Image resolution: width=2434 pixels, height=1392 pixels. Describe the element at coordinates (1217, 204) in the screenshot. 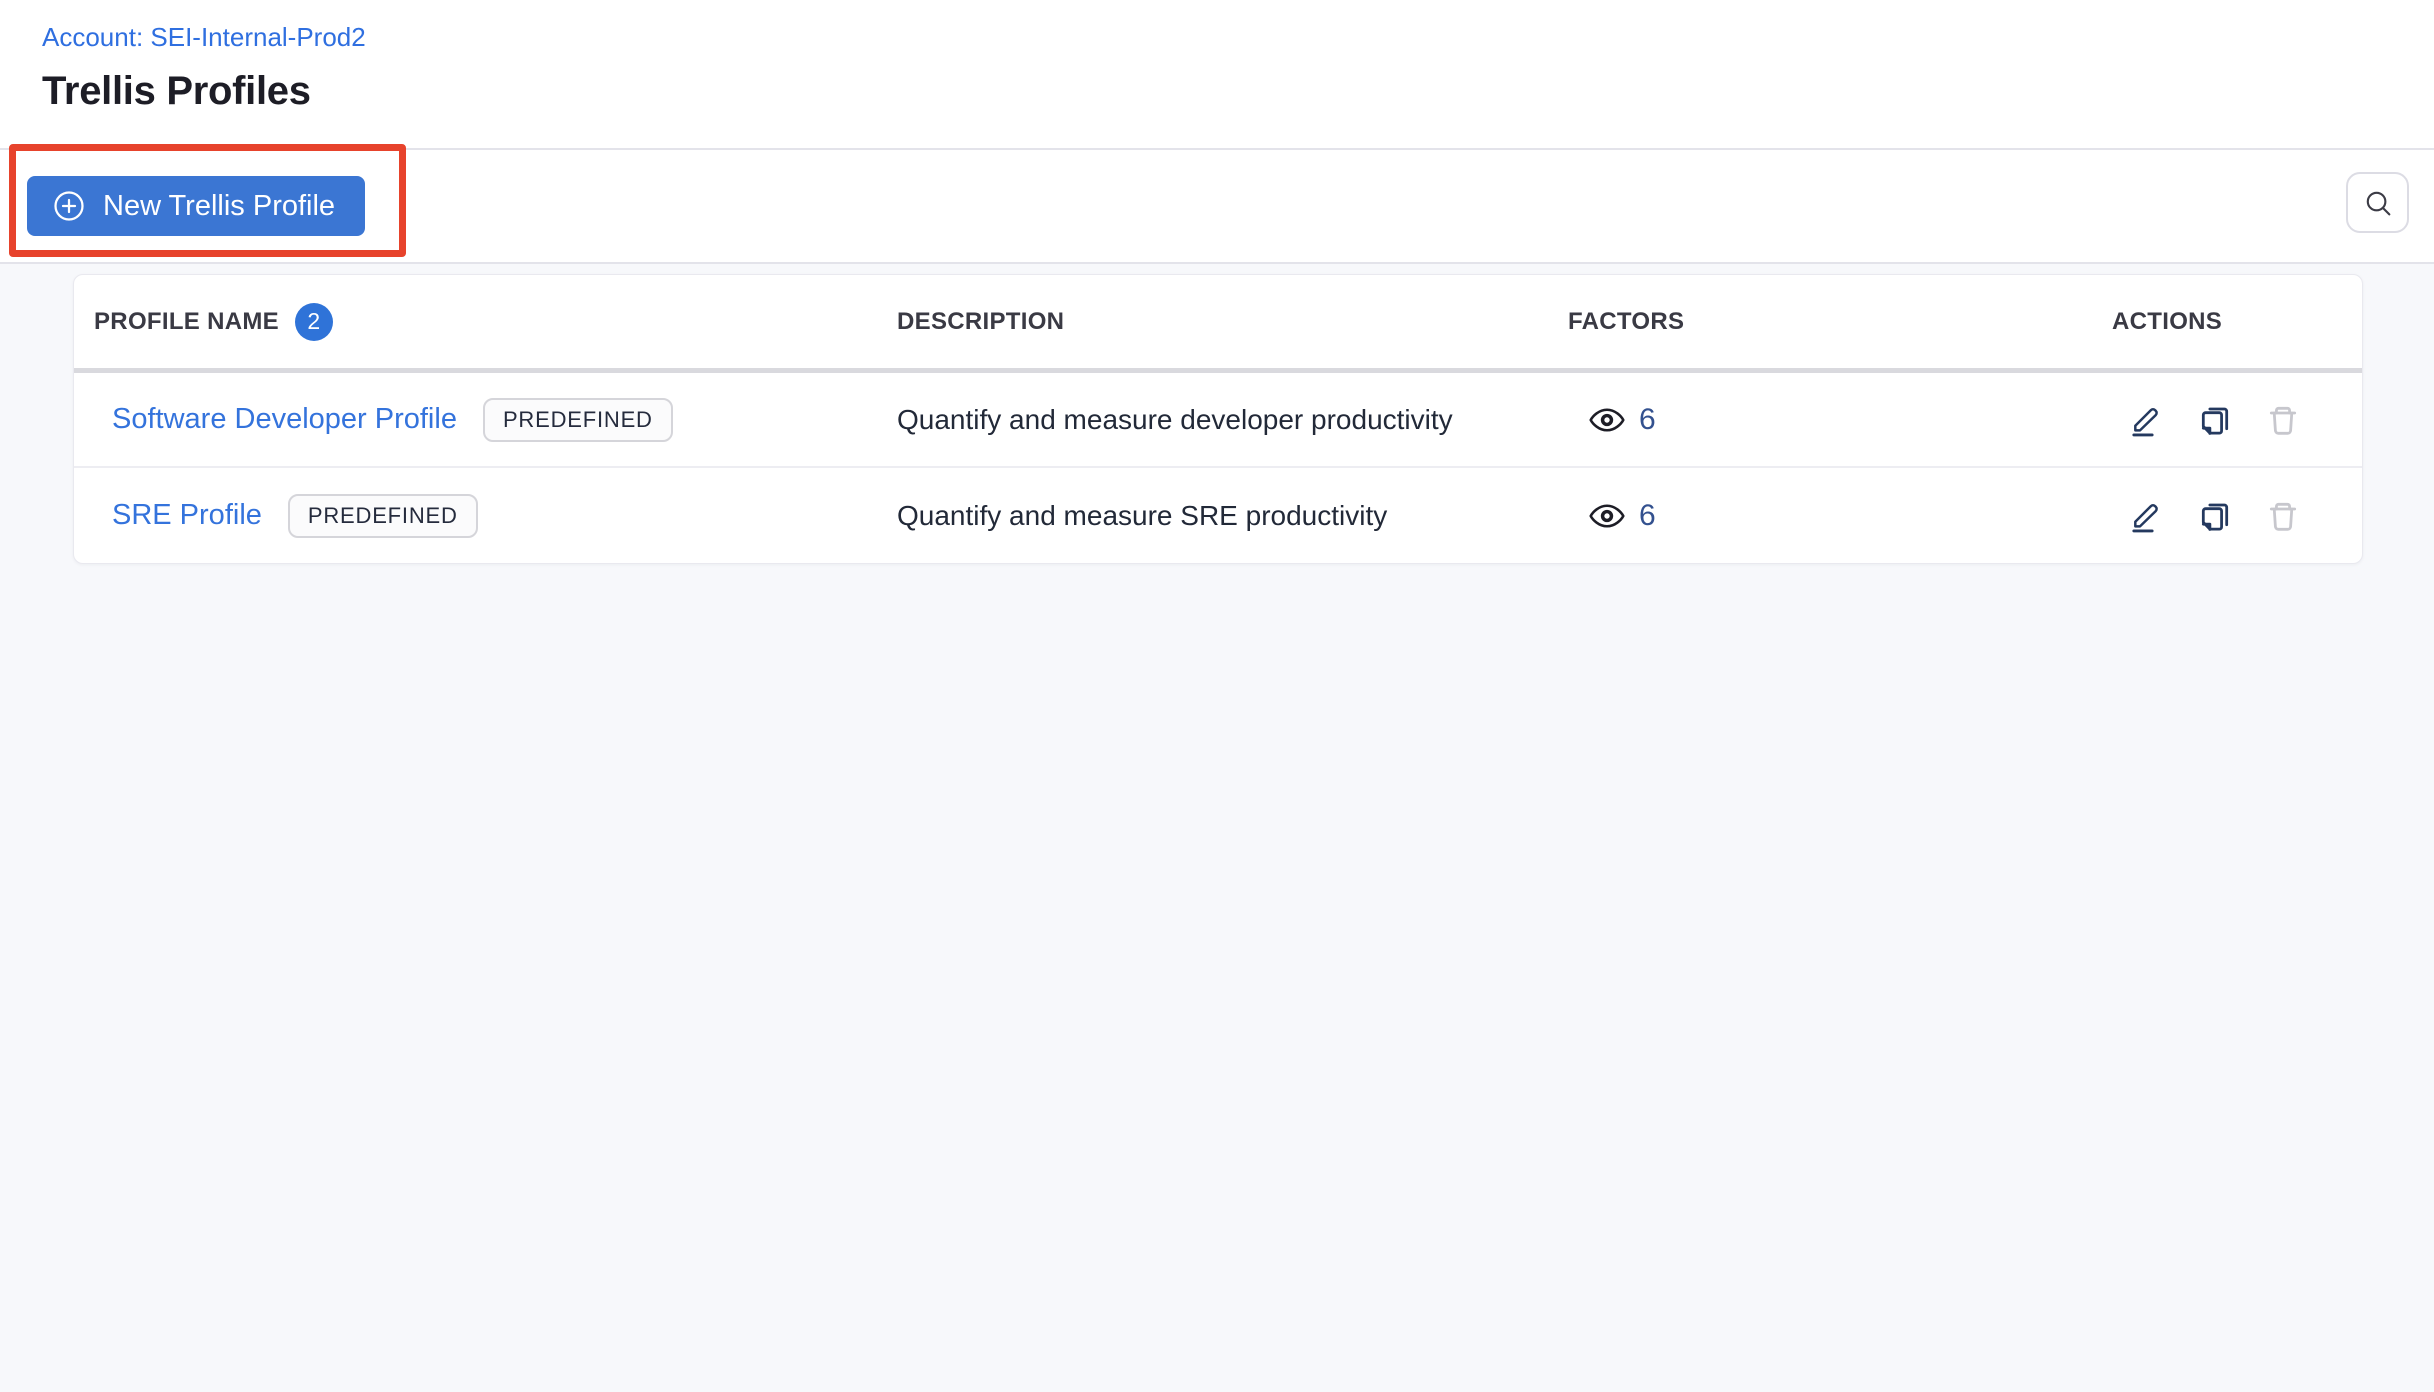

I see `toolbar: New Trellis Profile` at that location.